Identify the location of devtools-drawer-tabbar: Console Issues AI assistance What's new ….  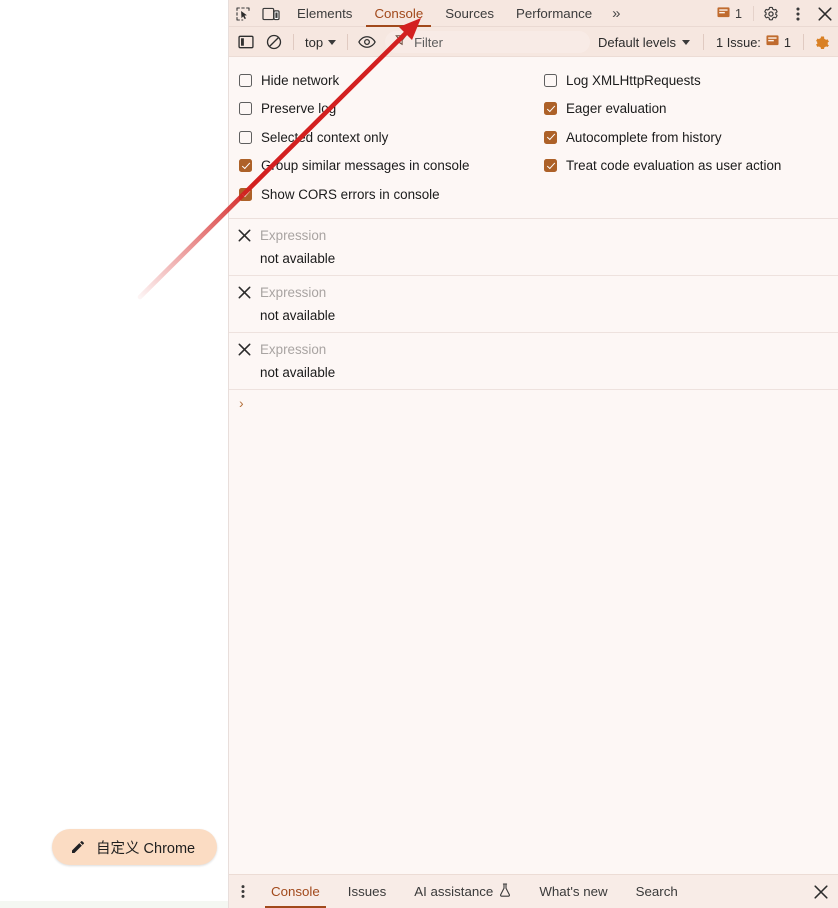
(533, 891).